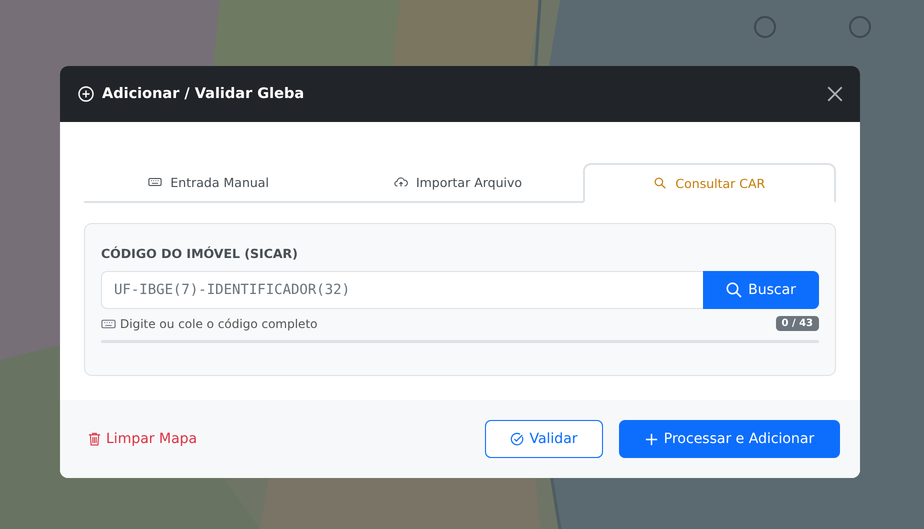 The height and width of the screenshot is (529, 924). I want to click on plus-circle-icon, so click(86, 94).